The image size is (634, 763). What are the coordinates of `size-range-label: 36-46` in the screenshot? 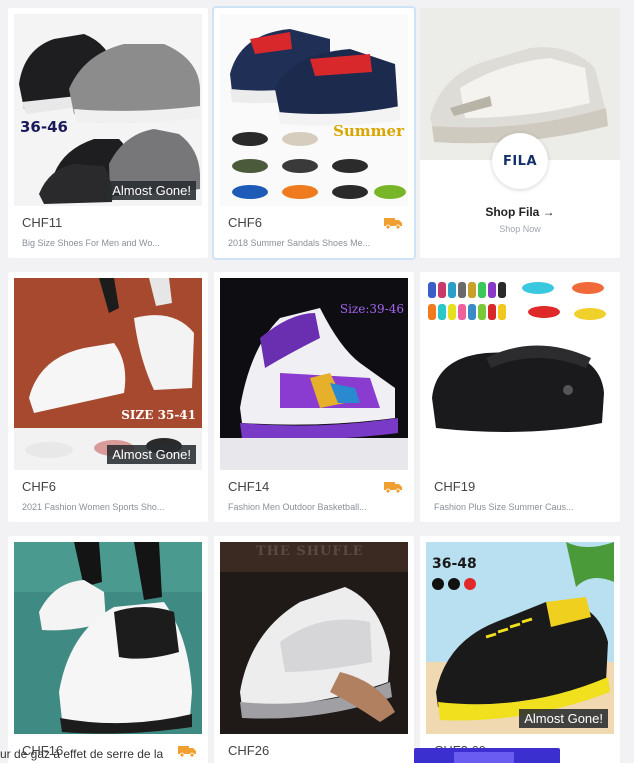 It's located at (44, 127).